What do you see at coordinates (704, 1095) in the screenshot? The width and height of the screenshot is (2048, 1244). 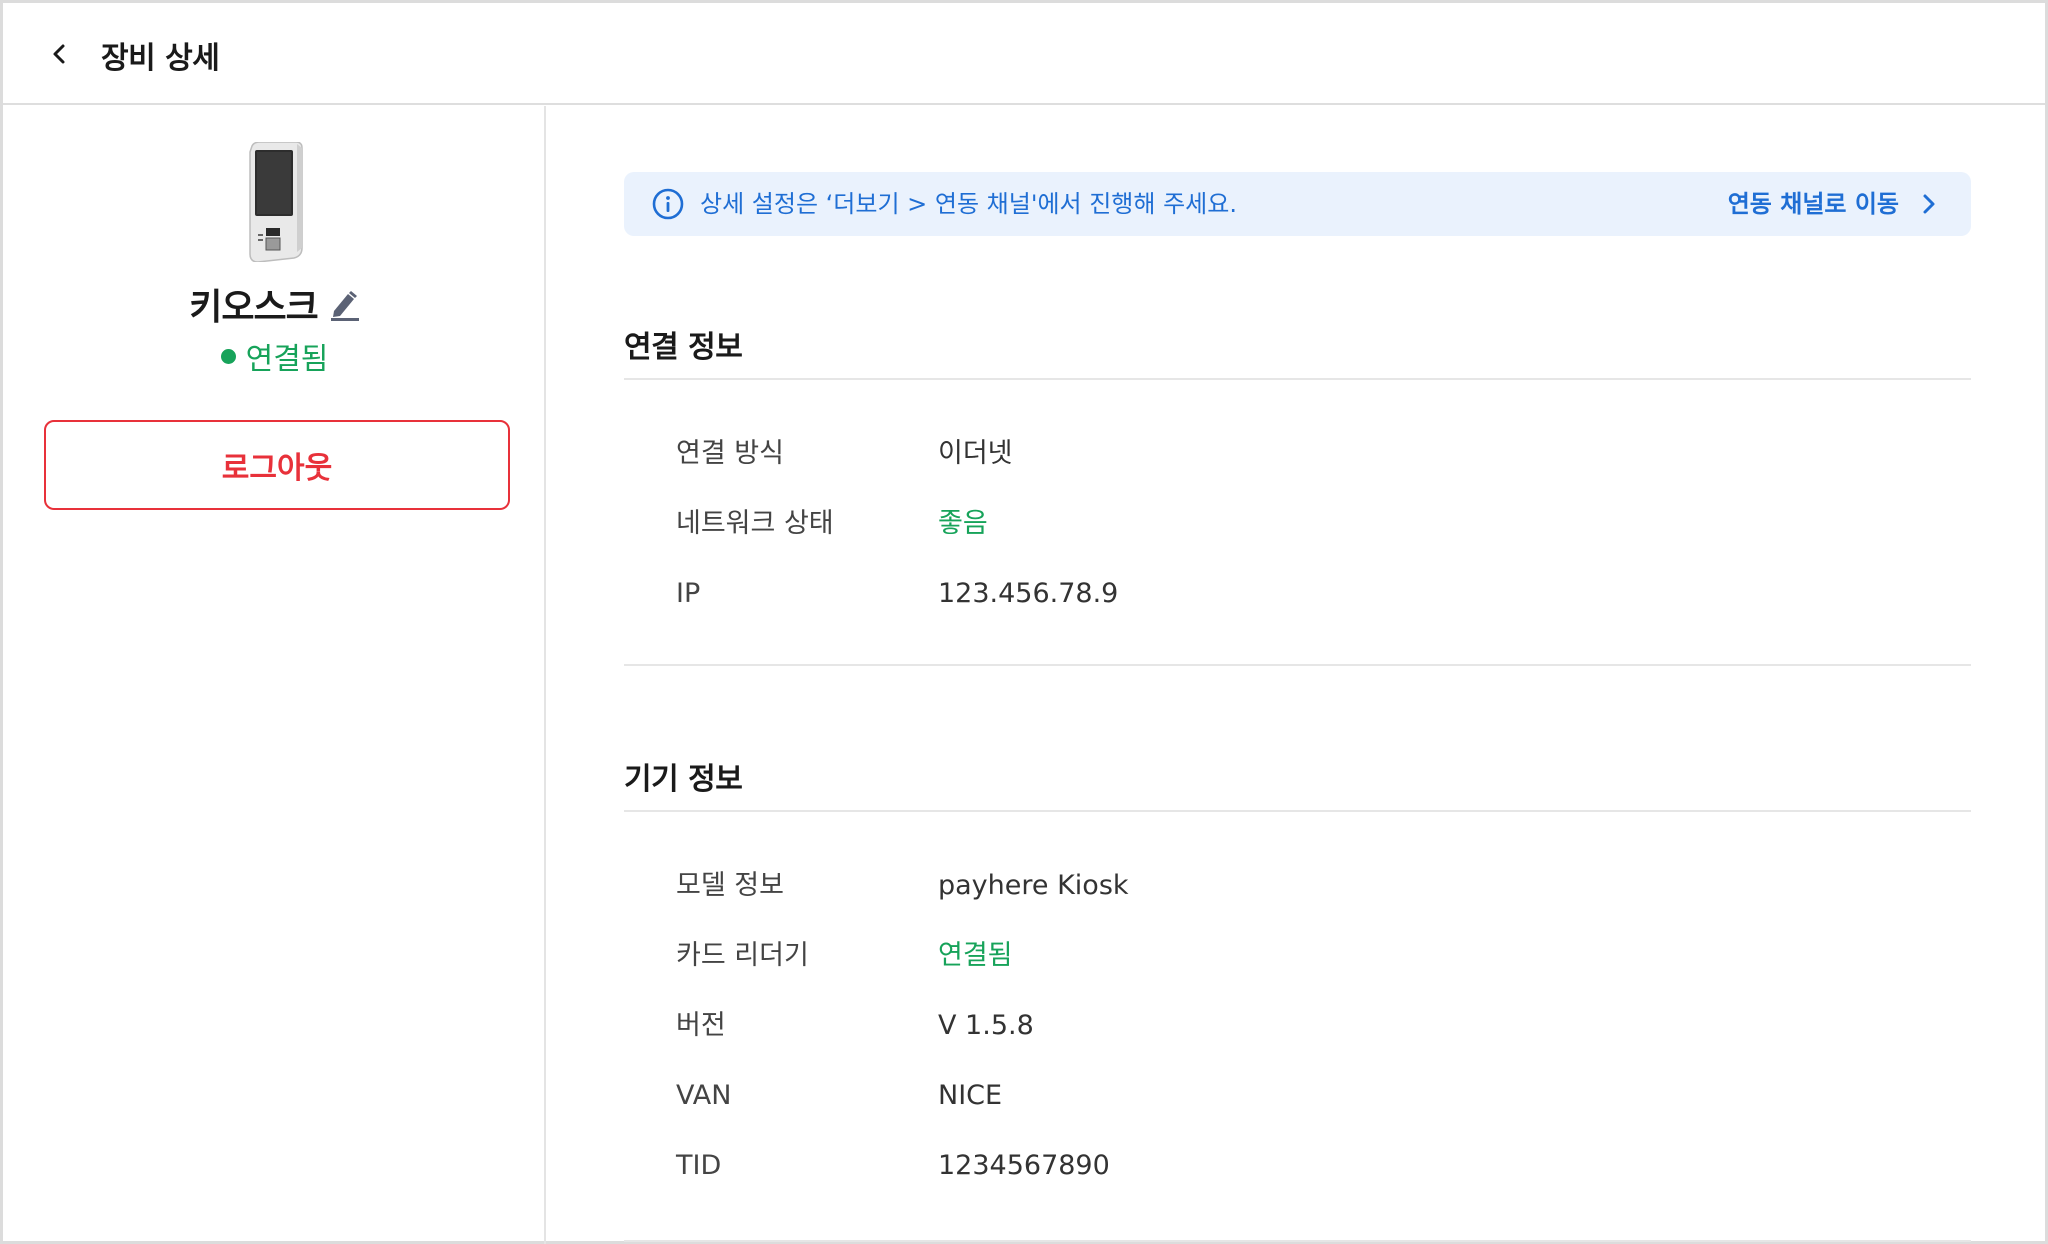 I see `row-label: VAN` at bounding box center [704, 1095].